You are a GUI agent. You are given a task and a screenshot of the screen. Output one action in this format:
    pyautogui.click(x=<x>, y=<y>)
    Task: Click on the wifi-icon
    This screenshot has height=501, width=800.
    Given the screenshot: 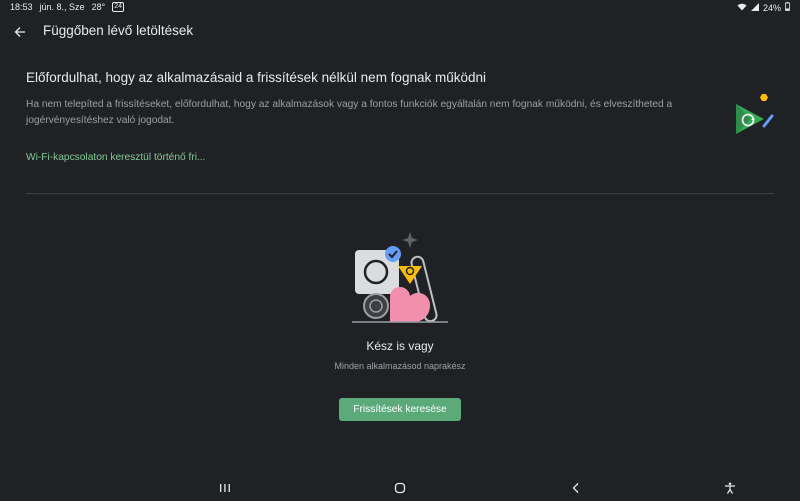 What is the action you would take?
    pyautogui.click(x=742, y=8)
    